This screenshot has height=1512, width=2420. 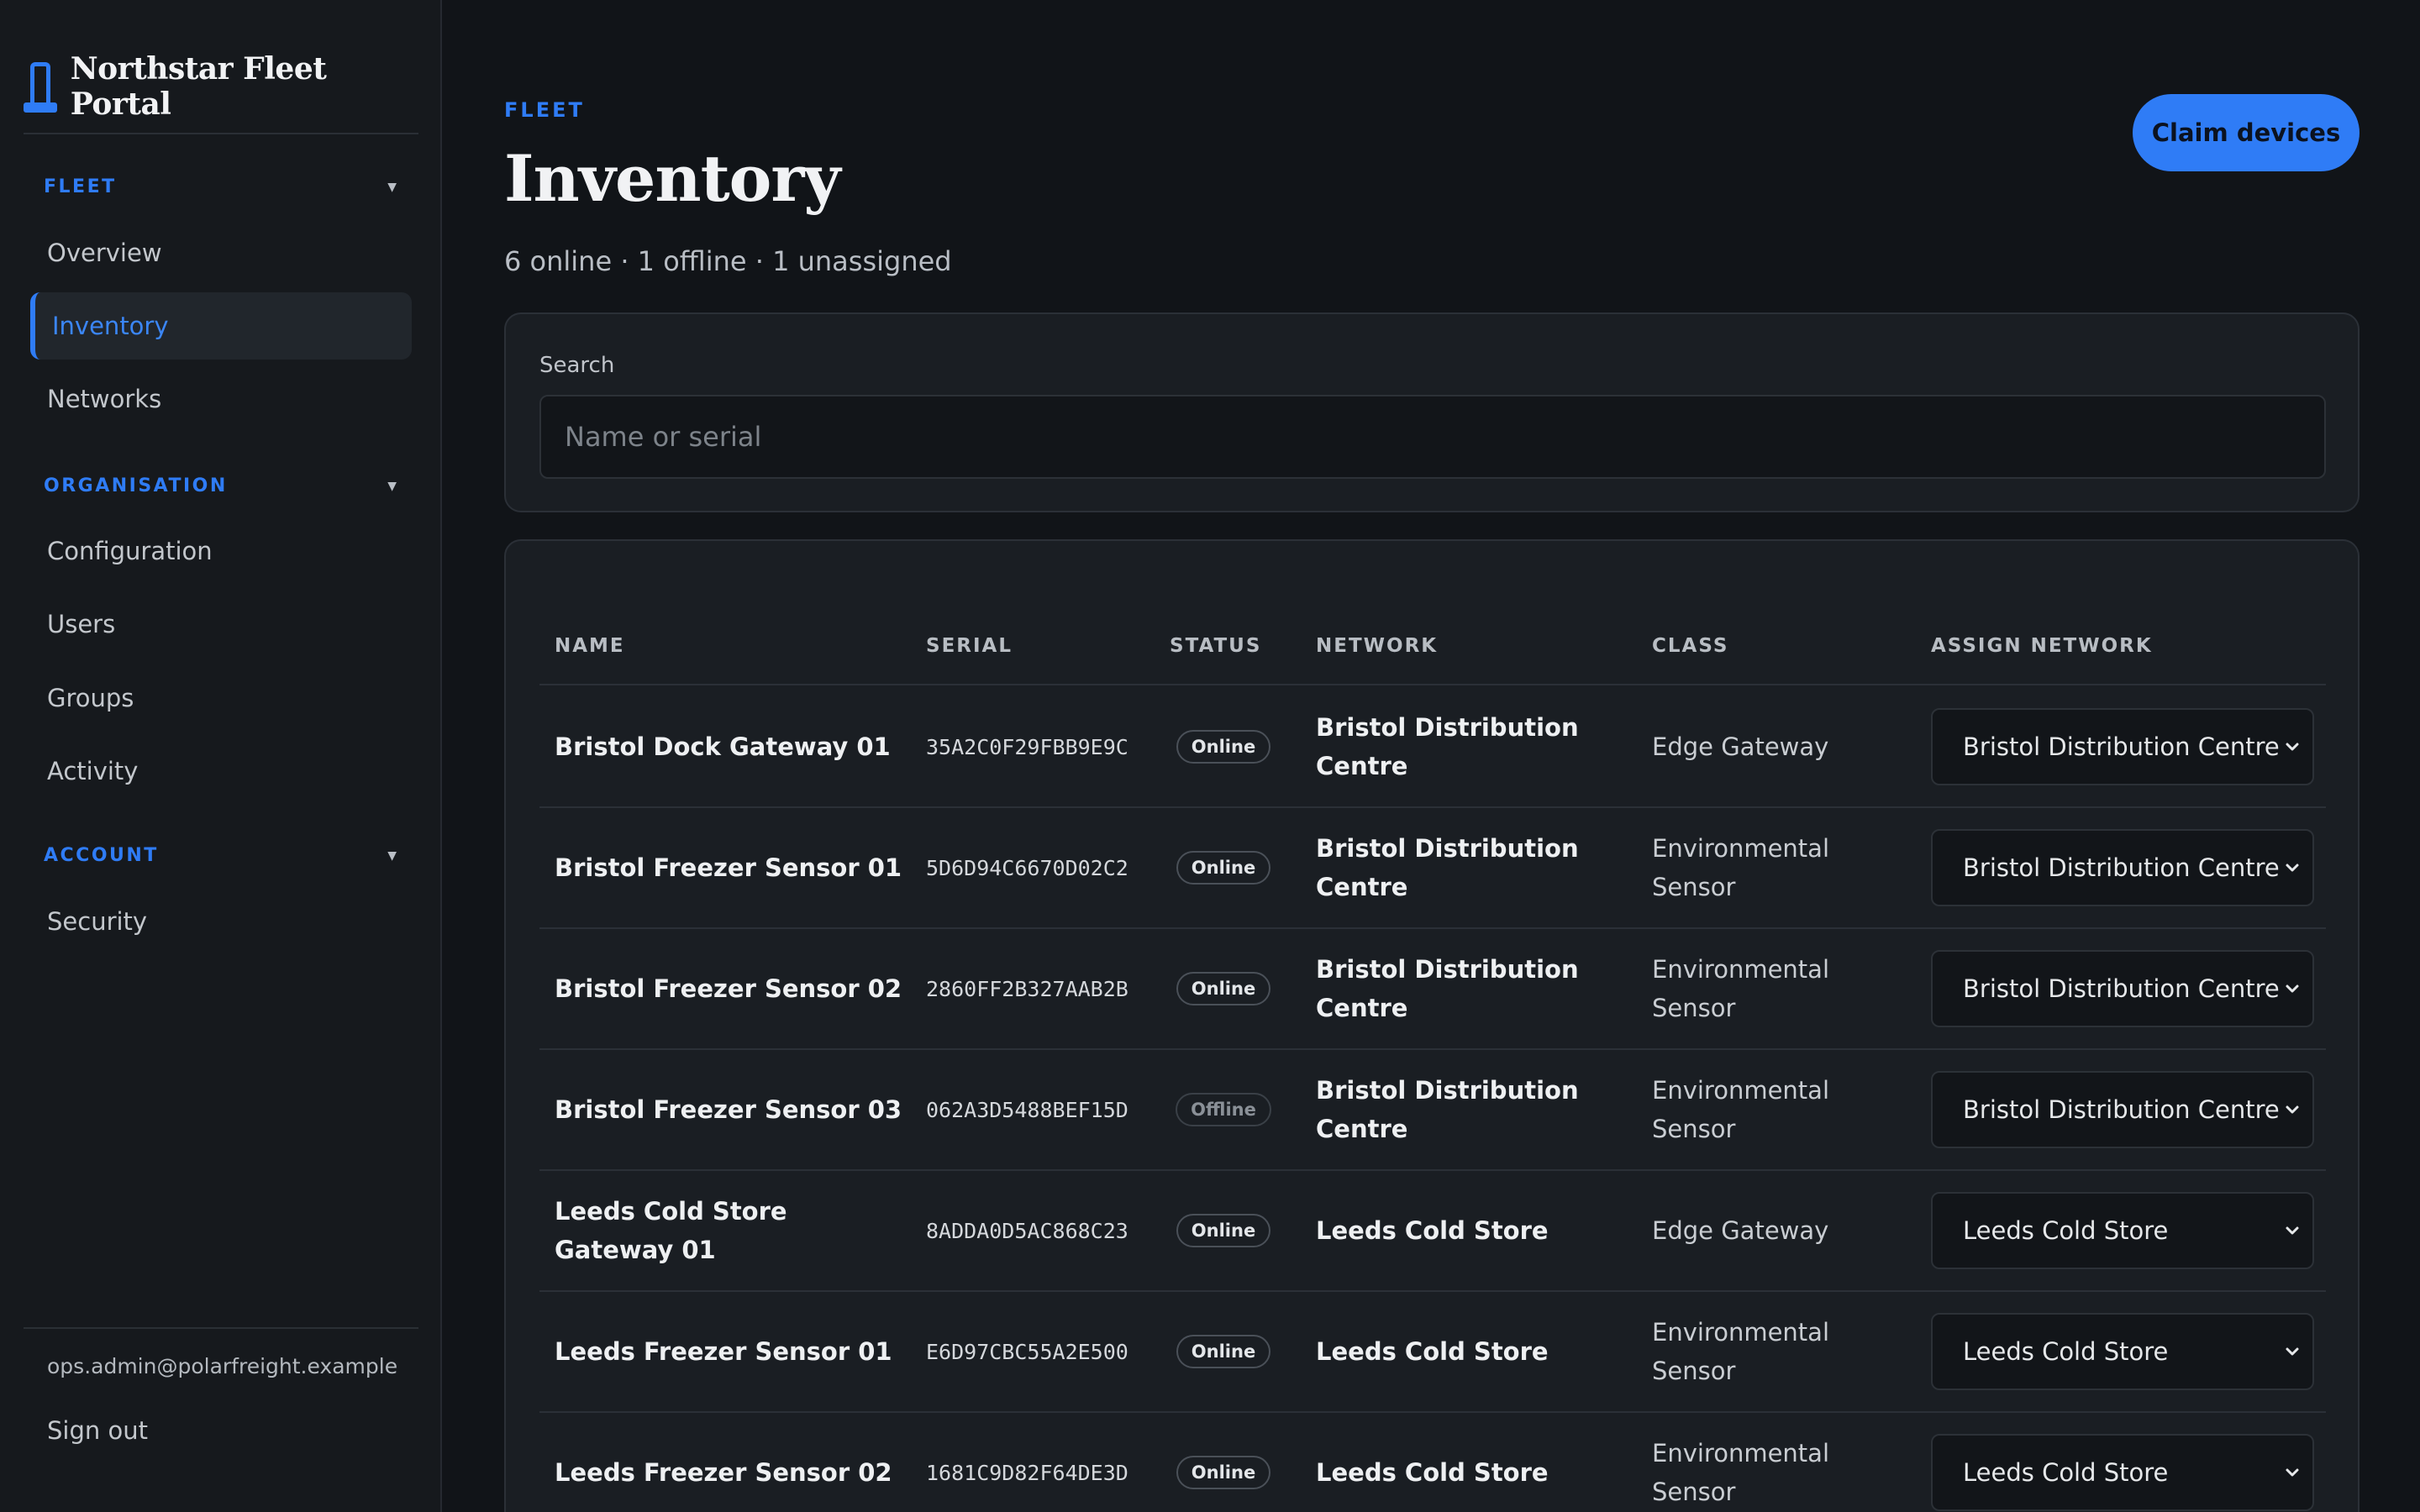 I want to click on search-input, so click(x=1433, y=437).